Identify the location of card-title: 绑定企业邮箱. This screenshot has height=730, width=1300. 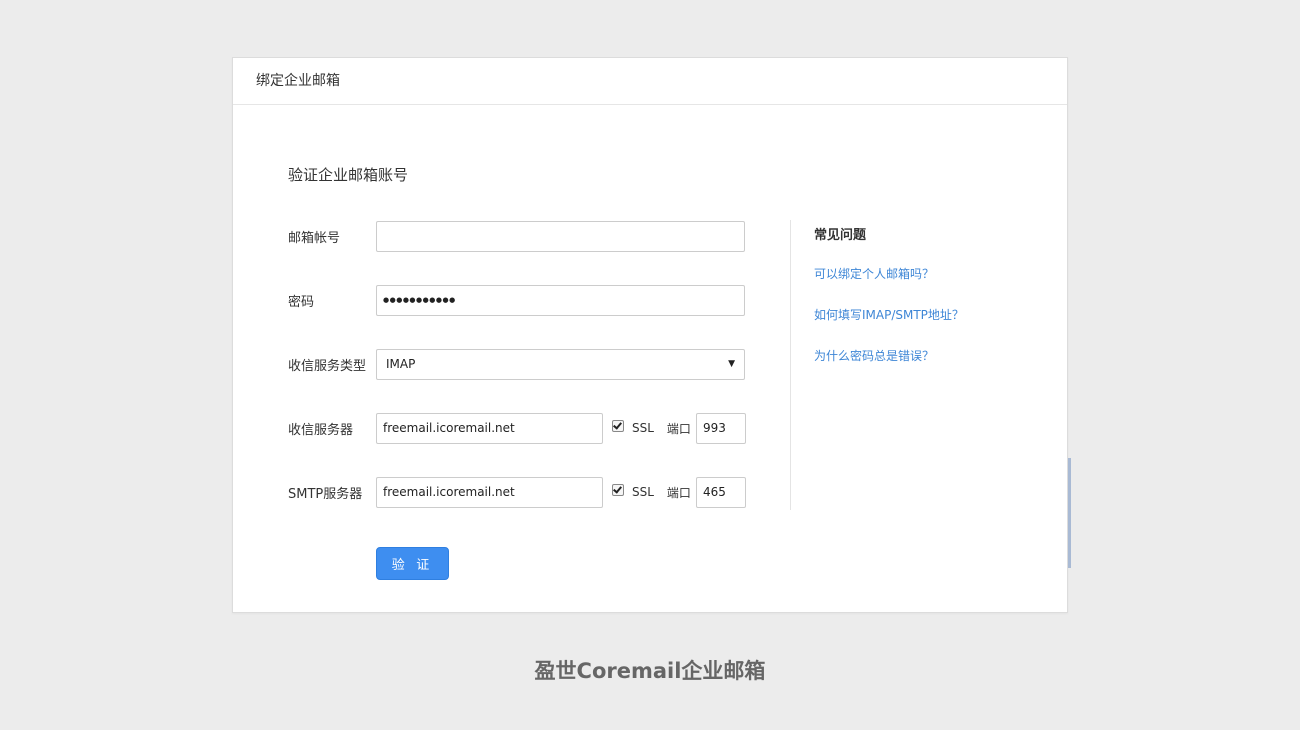
(650, 81).